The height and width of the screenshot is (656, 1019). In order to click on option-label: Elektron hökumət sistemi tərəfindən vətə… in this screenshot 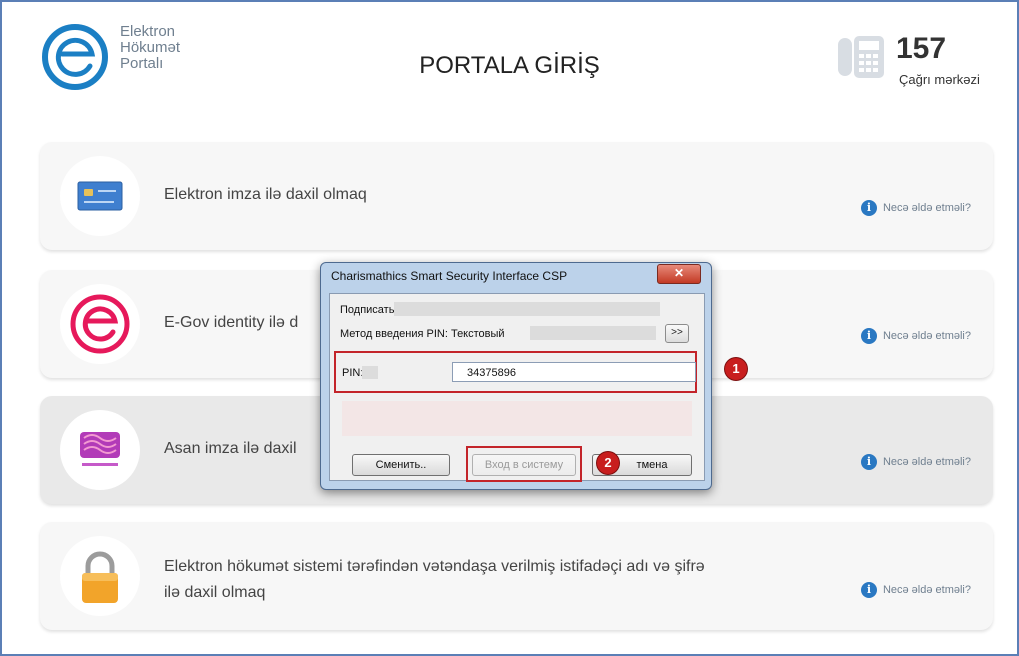, I will do `click(434, 580)`.